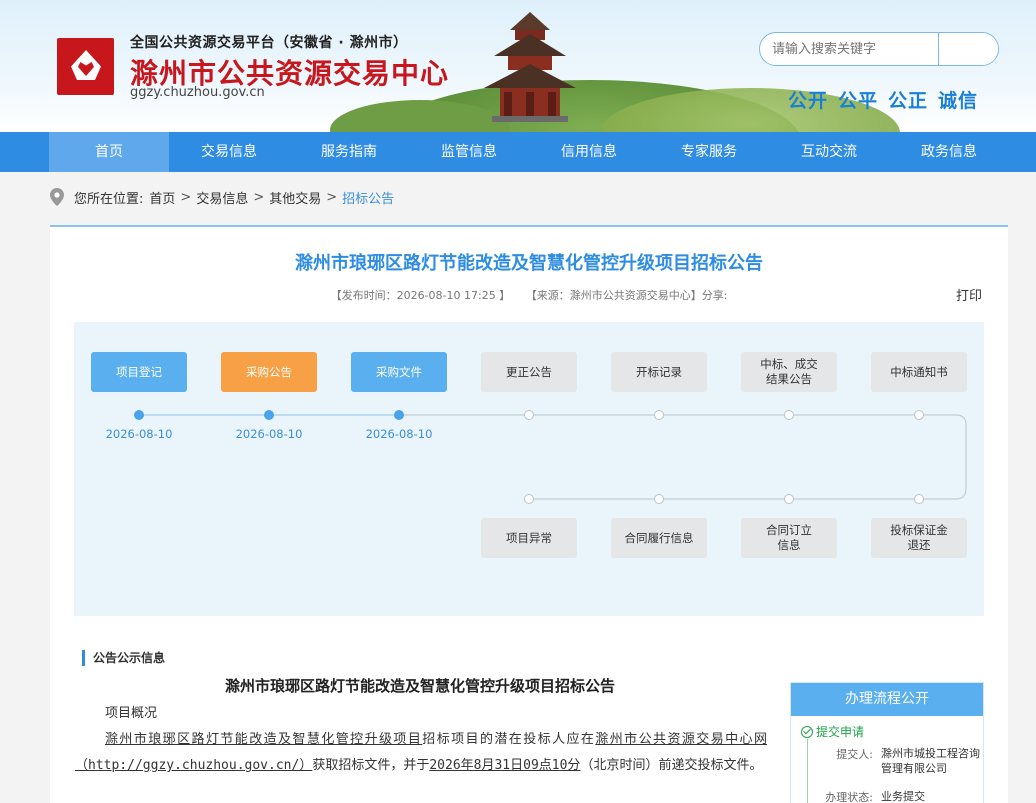 The image size is (1036, 803). I want to click on submitter-row: 提交人: 滁州市城投工程咨询管理有限公司, so click(901, 761).